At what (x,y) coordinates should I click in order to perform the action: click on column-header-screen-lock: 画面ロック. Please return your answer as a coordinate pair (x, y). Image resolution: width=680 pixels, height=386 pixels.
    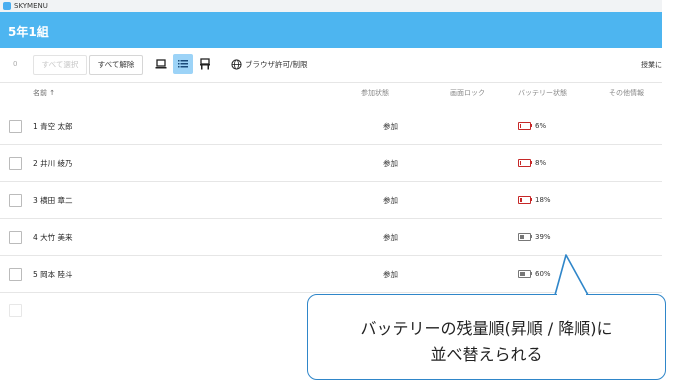
    Looking at the image, I should click on (467, 93).